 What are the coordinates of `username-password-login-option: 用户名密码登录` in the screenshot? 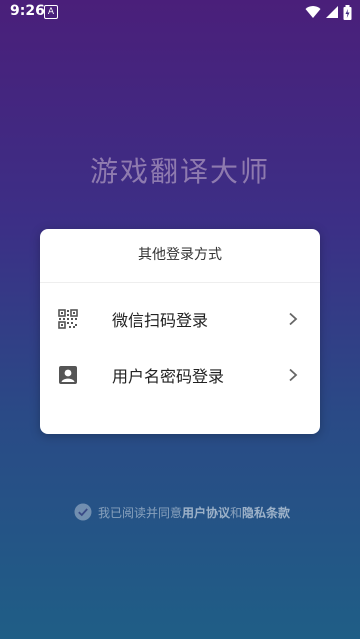 It's located at (180, 375).